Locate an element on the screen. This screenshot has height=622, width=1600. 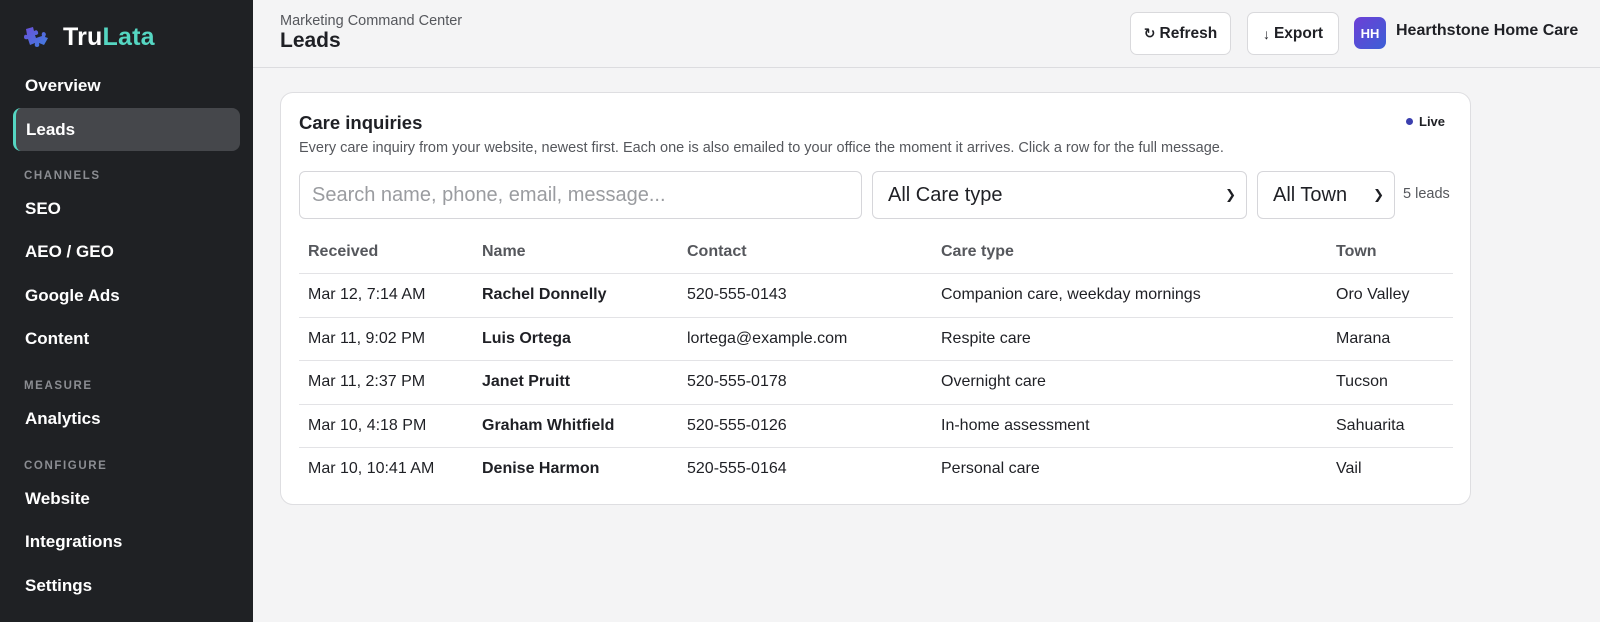
table-header: Received Name Contact Care type Town is located at coordinates (876, 252).